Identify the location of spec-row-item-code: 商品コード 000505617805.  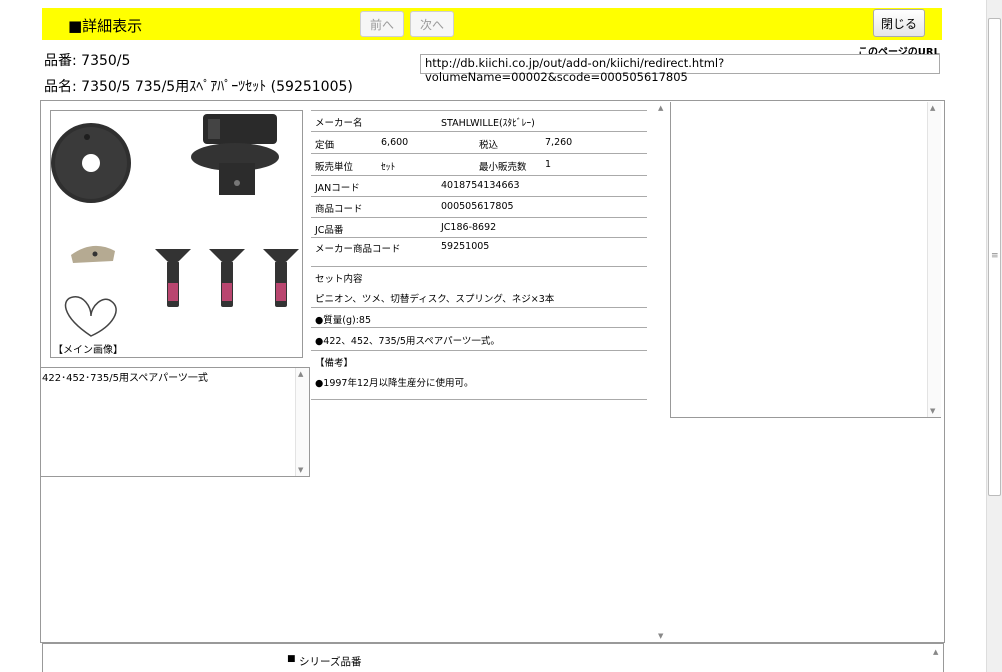
(479, 206).